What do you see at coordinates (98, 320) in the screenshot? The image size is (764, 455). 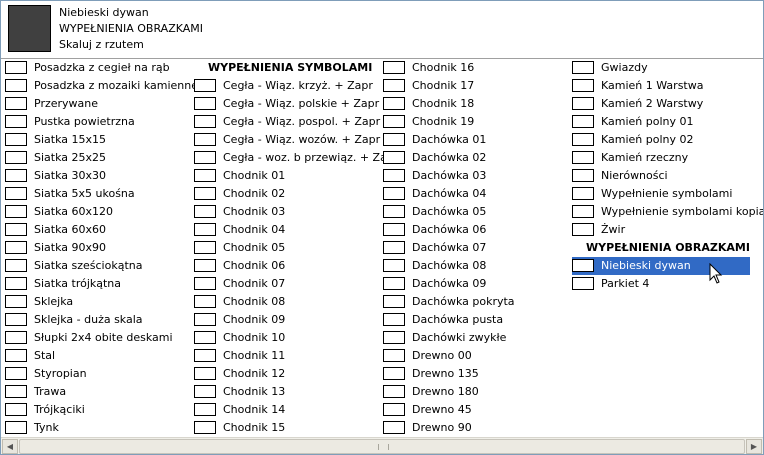 I see `fill-item: Sklejka - duża skala` at bounding box center [98, 320].